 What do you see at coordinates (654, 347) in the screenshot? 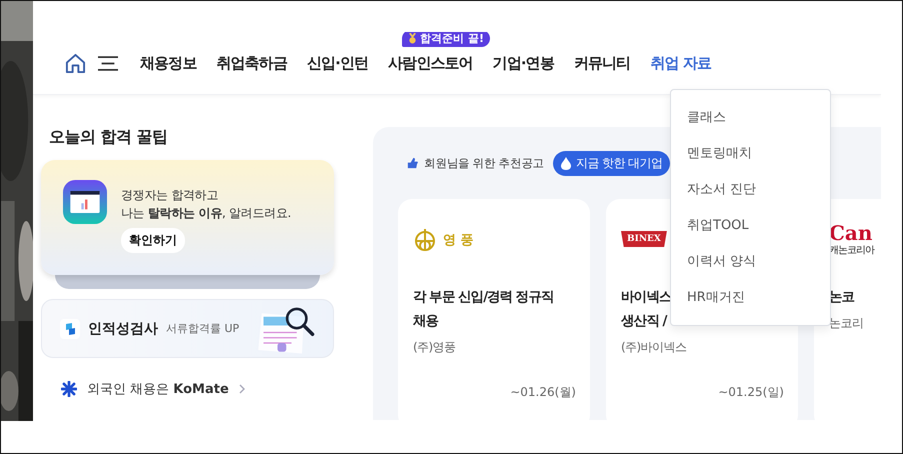
I see `company-name: (주)바이넥스` at bounding box center [654, 347].